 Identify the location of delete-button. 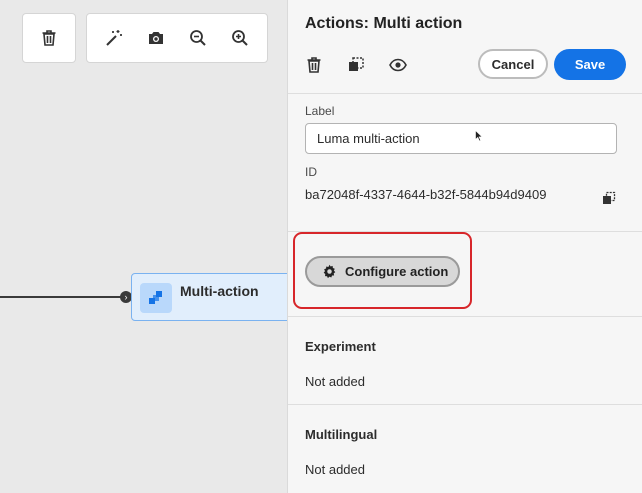
(49, 38).